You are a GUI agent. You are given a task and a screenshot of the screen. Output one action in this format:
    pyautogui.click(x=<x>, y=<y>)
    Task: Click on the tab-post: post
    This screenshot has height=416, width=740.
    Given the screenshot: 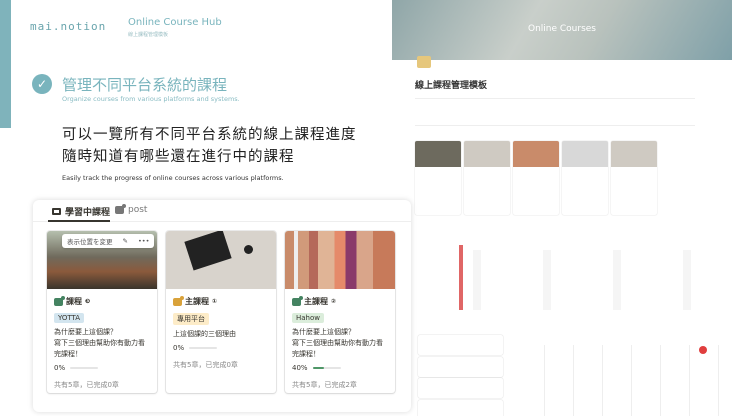 What is the action you would take?
    pyautogui.click(x=131, y=209)
    